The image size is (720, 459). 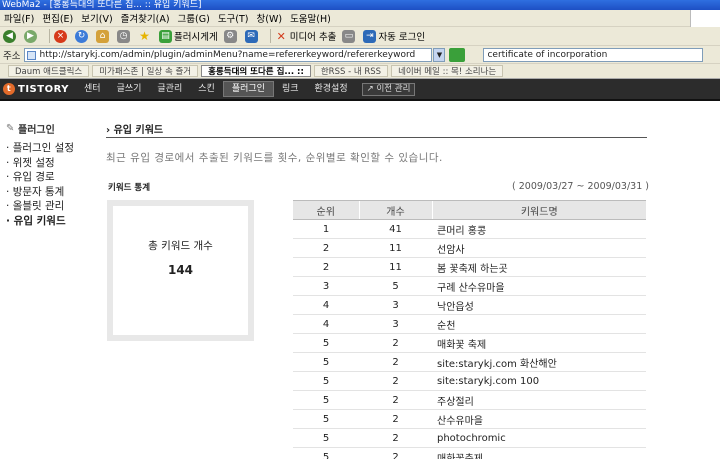 I want to click on scrap-icon: ▤, so click(x=165, y=36).